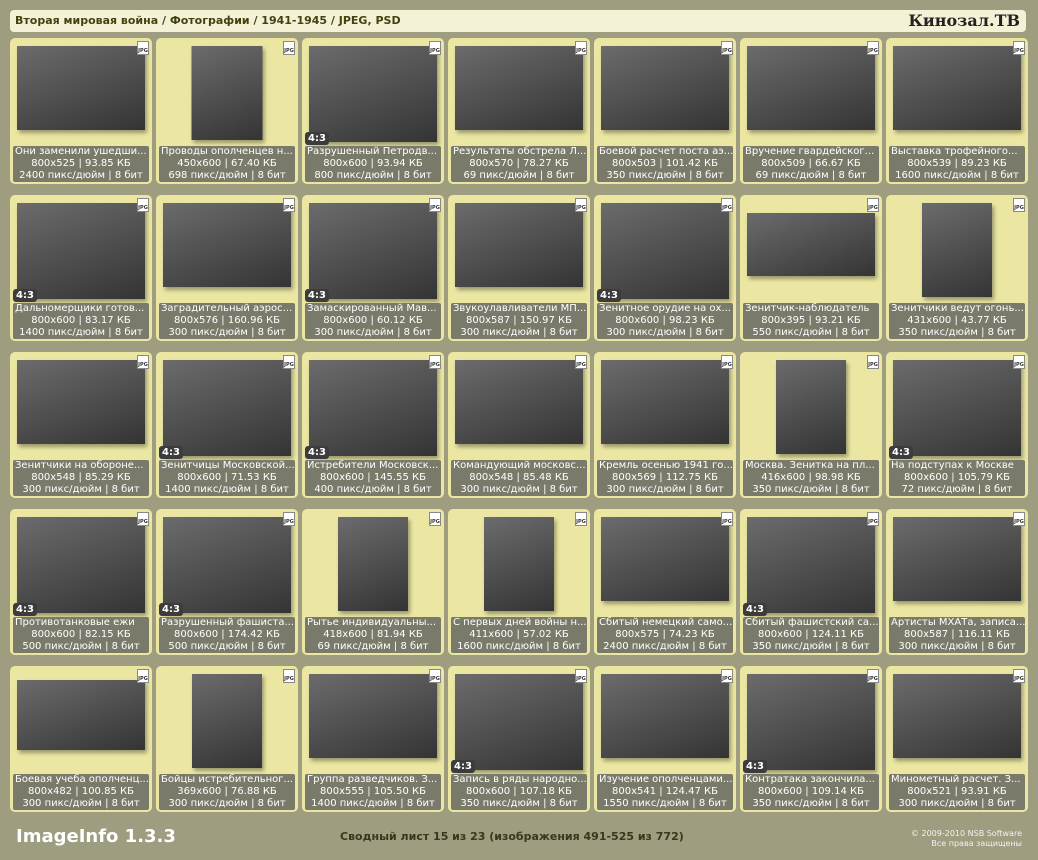 The width and height of the screenshot is (1038, 860). I want to click on file-dimensions: 800x587 | 150.97 КБ, so click(519, 320).